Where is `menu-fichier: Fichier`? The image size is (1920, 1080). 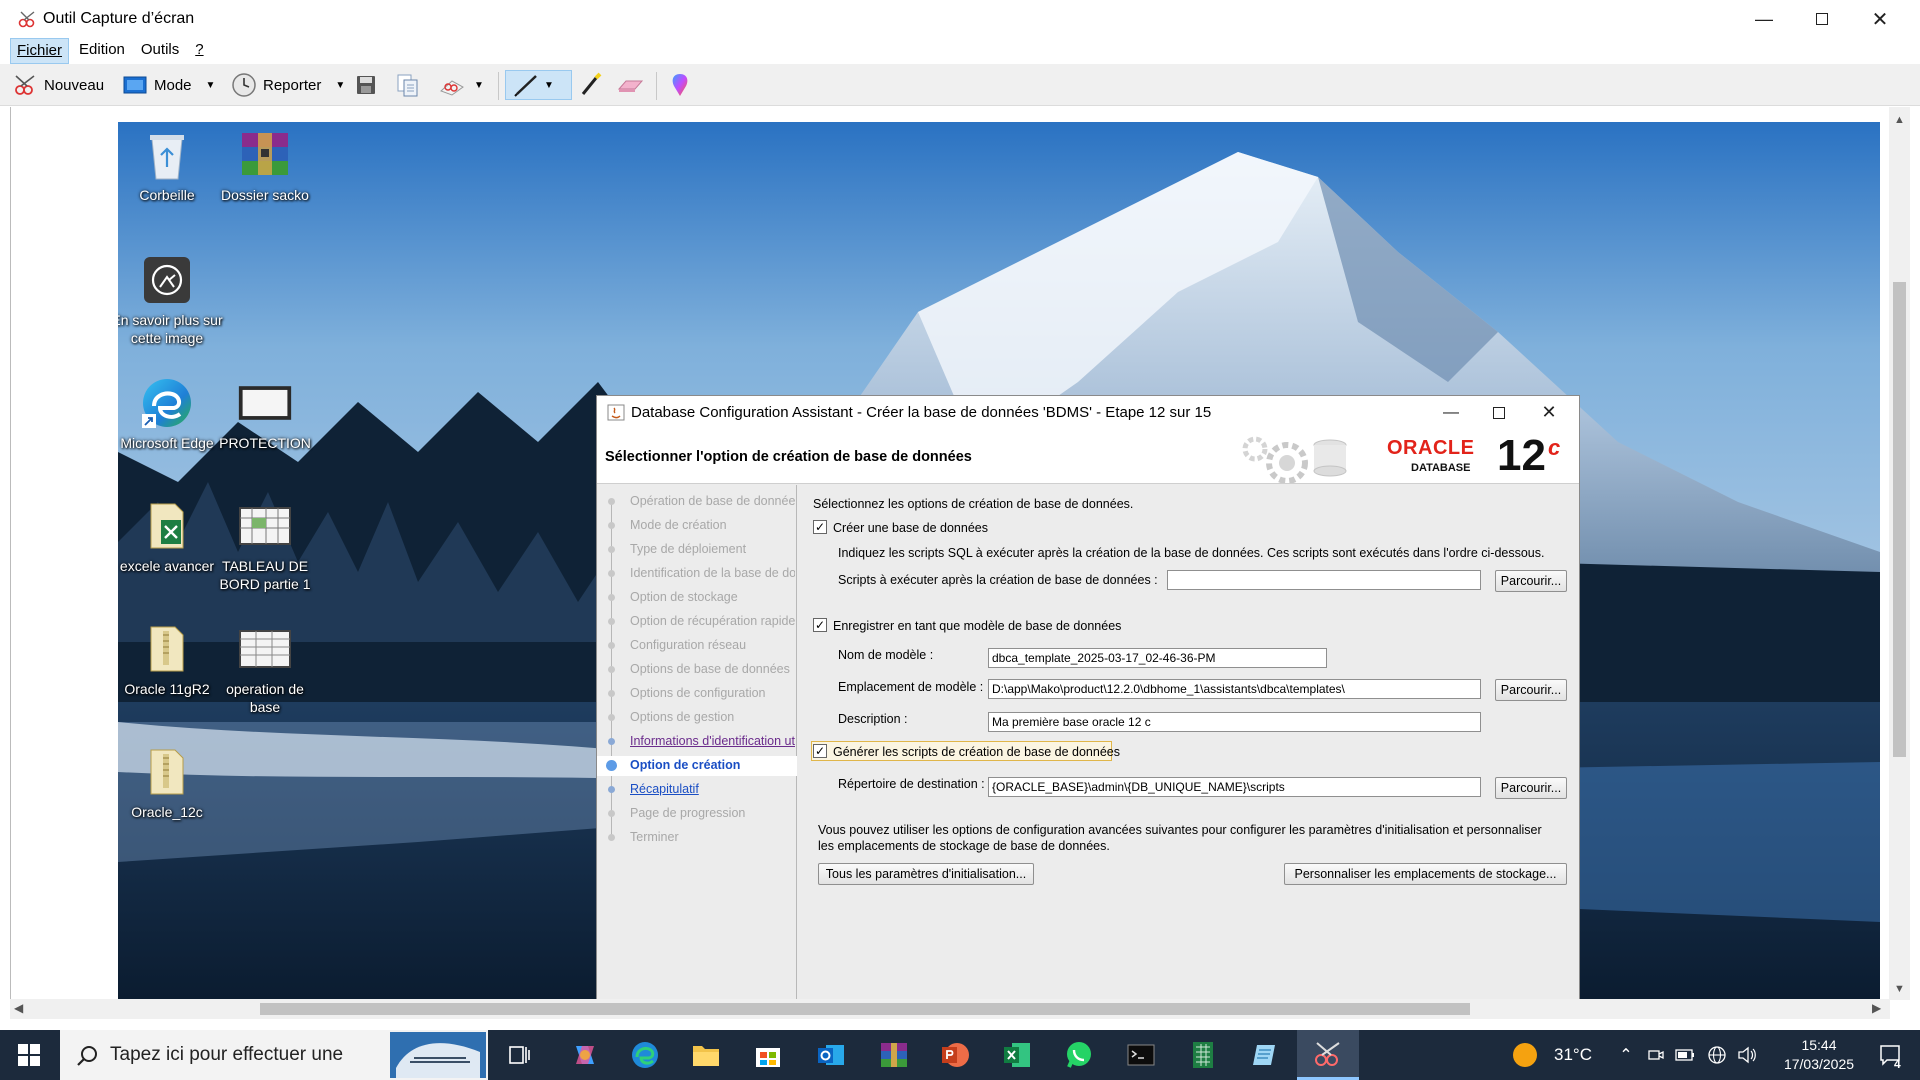 menu-fichier: Fichier is located at coordinates (40, 51).